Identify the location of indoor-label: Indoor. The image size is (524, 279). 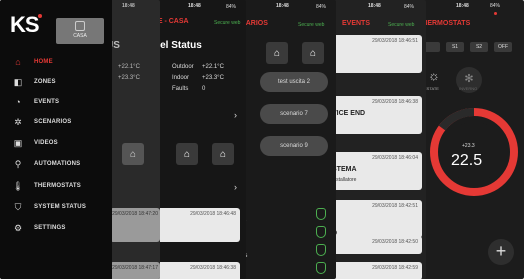
(181, 78).